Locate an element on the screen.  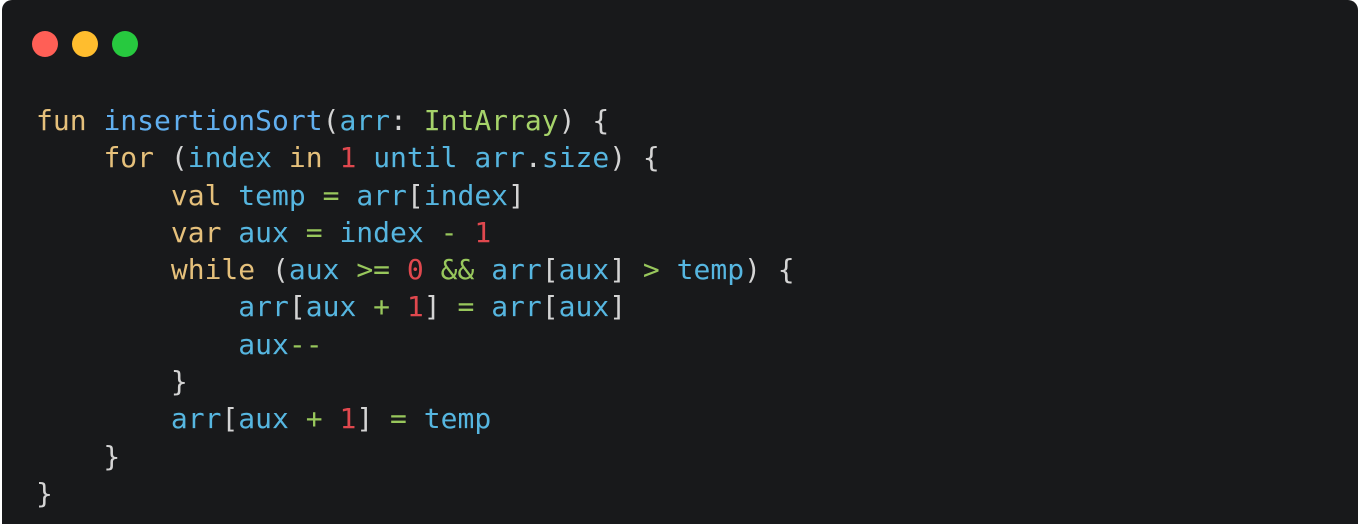
code-token: + is located at coordinates (314, 419).